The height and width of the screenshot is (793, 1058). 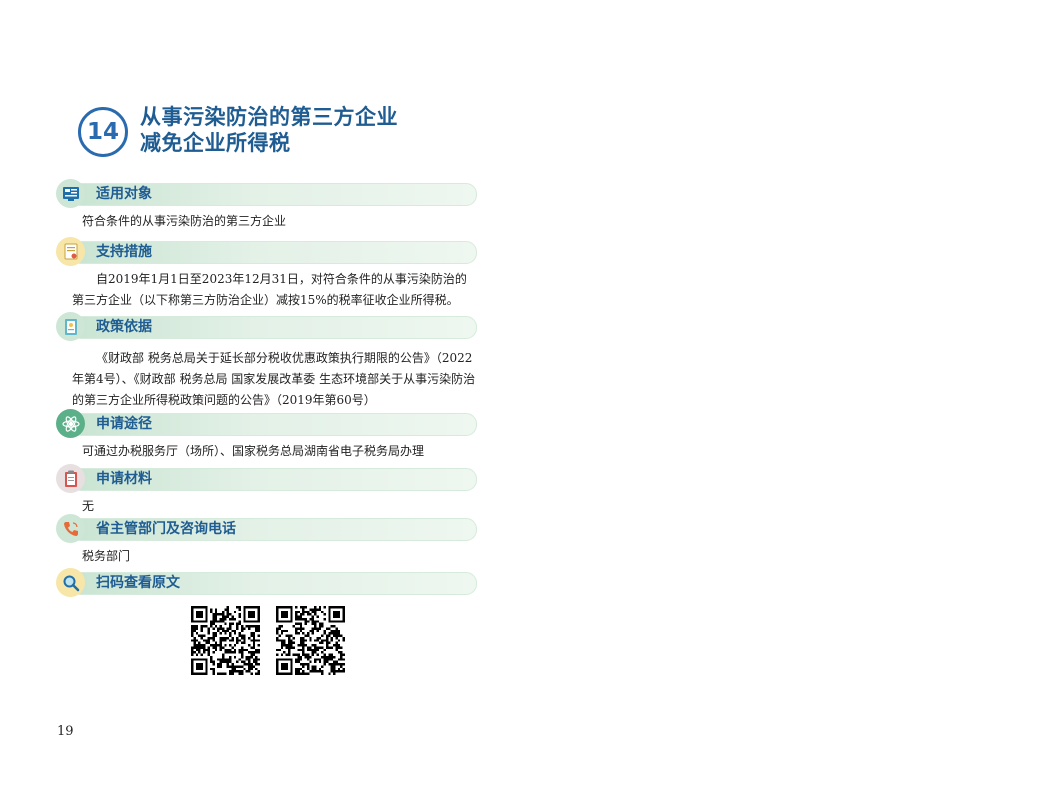 What do you see at coordinates (266, 583) in the screenshot?
I see `section-scan-original: 扫码查看原文` at bounding box center [266, 583].